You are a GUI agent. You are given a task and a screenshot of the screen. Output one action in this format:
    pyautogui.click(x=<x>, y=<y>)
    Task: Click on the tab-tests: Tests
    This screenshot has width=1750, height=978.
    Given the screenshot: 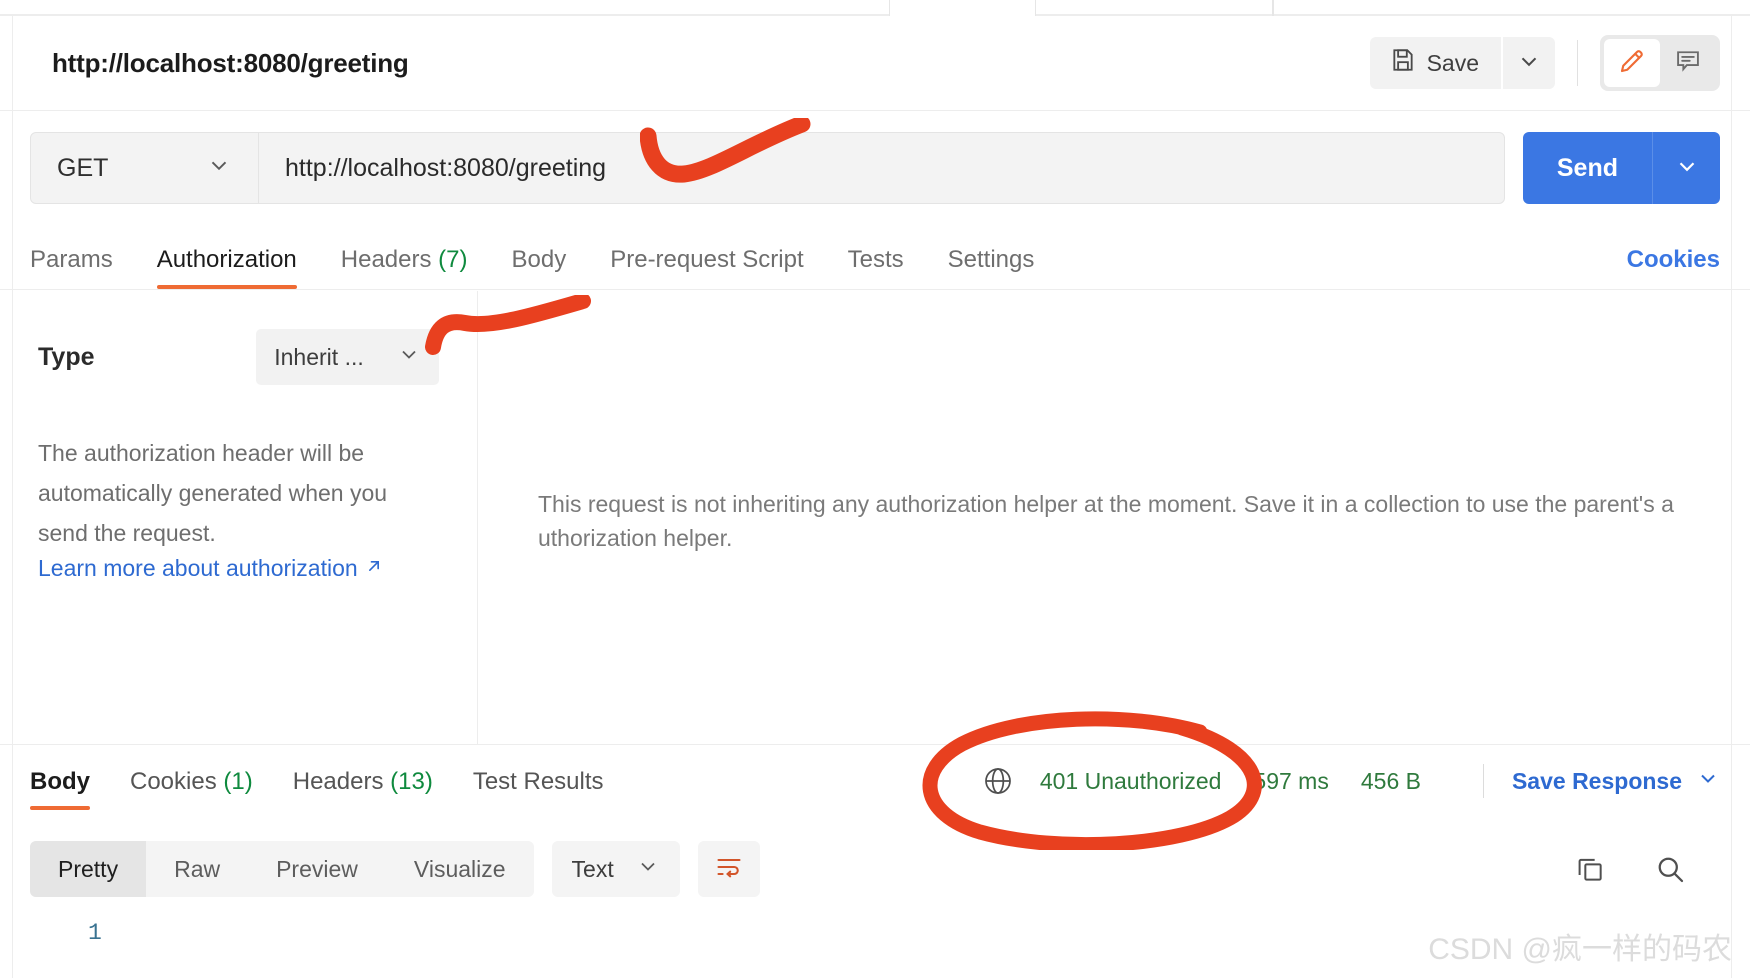 What is the action you would take?
    pyautogui.click(x=876, y=267)
    